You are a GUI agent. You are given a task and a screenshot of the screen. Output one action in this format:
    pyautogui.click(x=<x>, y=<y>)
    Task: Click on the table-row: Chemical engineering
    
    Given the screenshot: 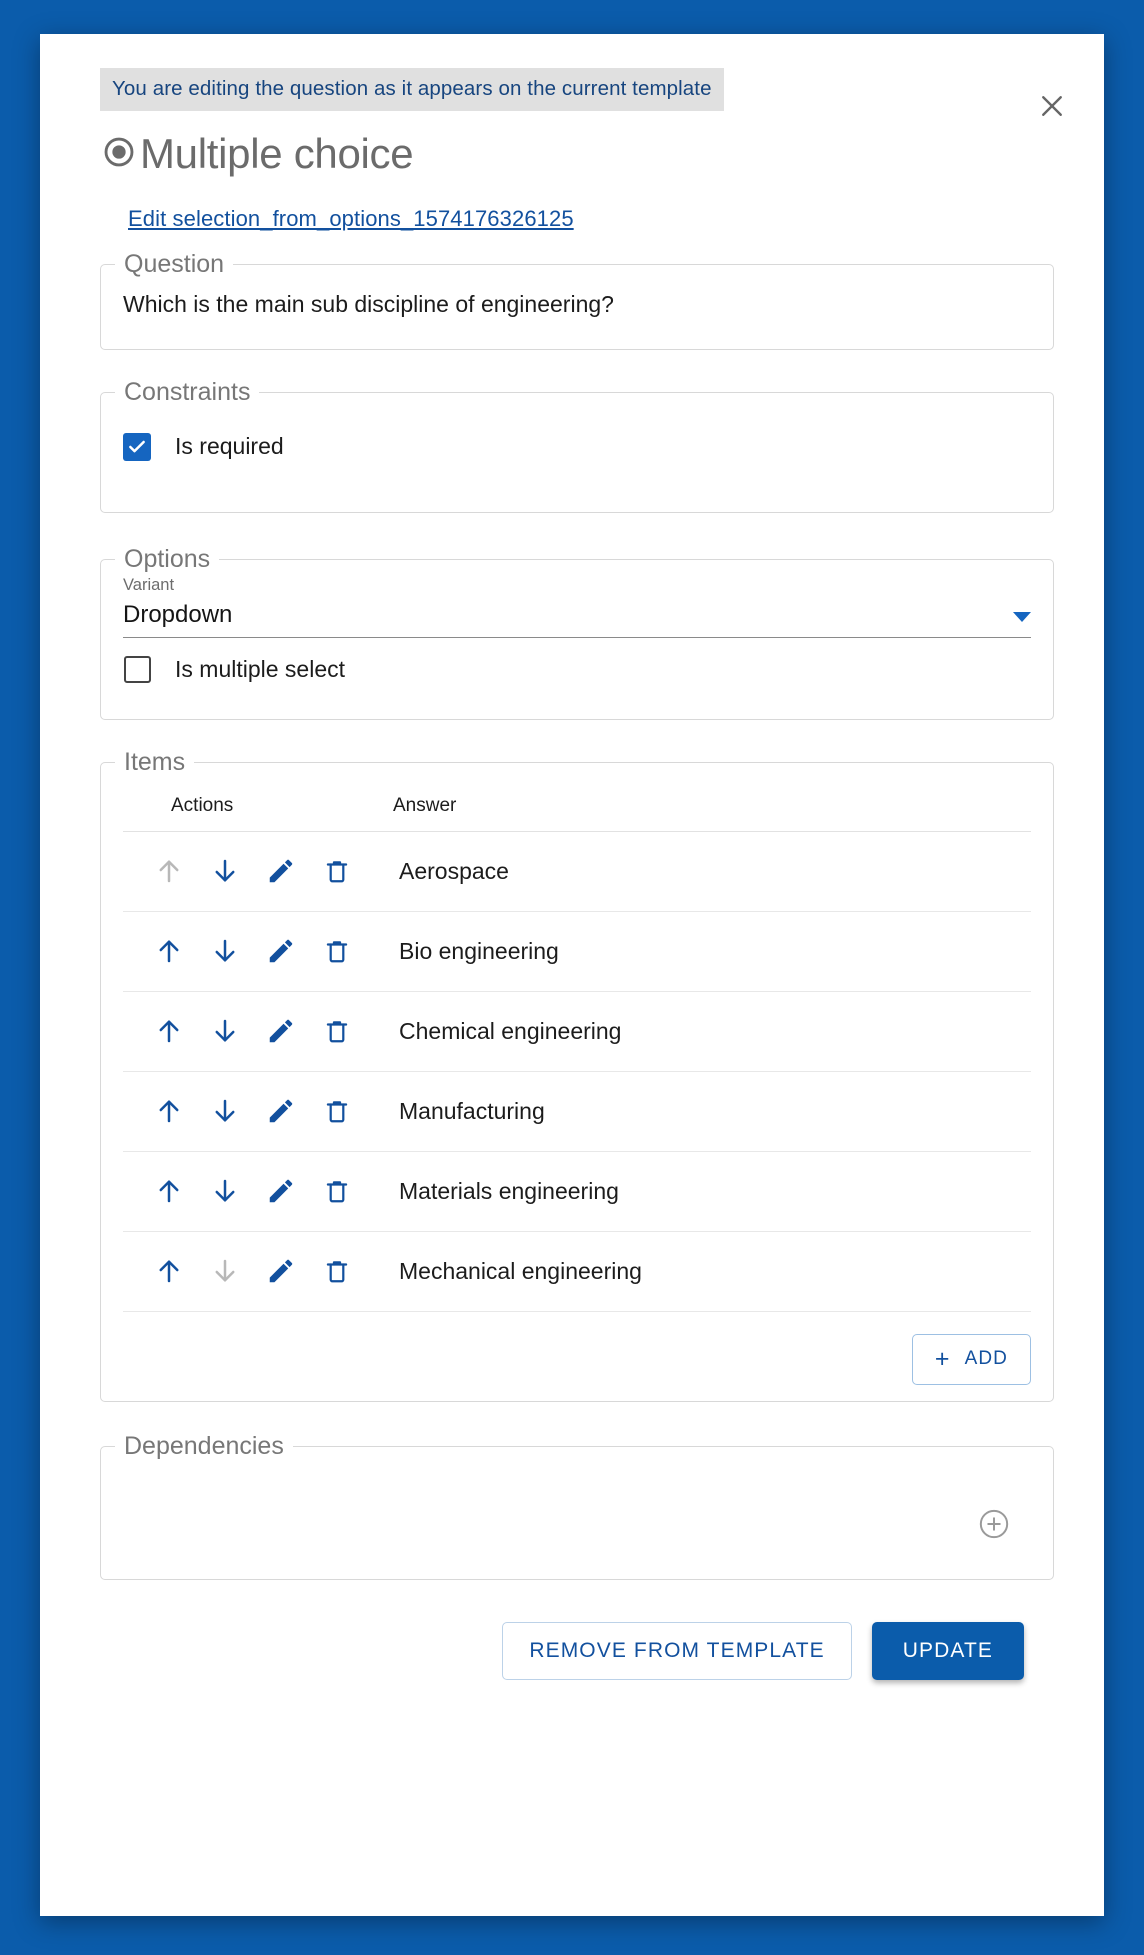 What is the action you would take?
    pyautogui.click(x=577, y=1031)
    